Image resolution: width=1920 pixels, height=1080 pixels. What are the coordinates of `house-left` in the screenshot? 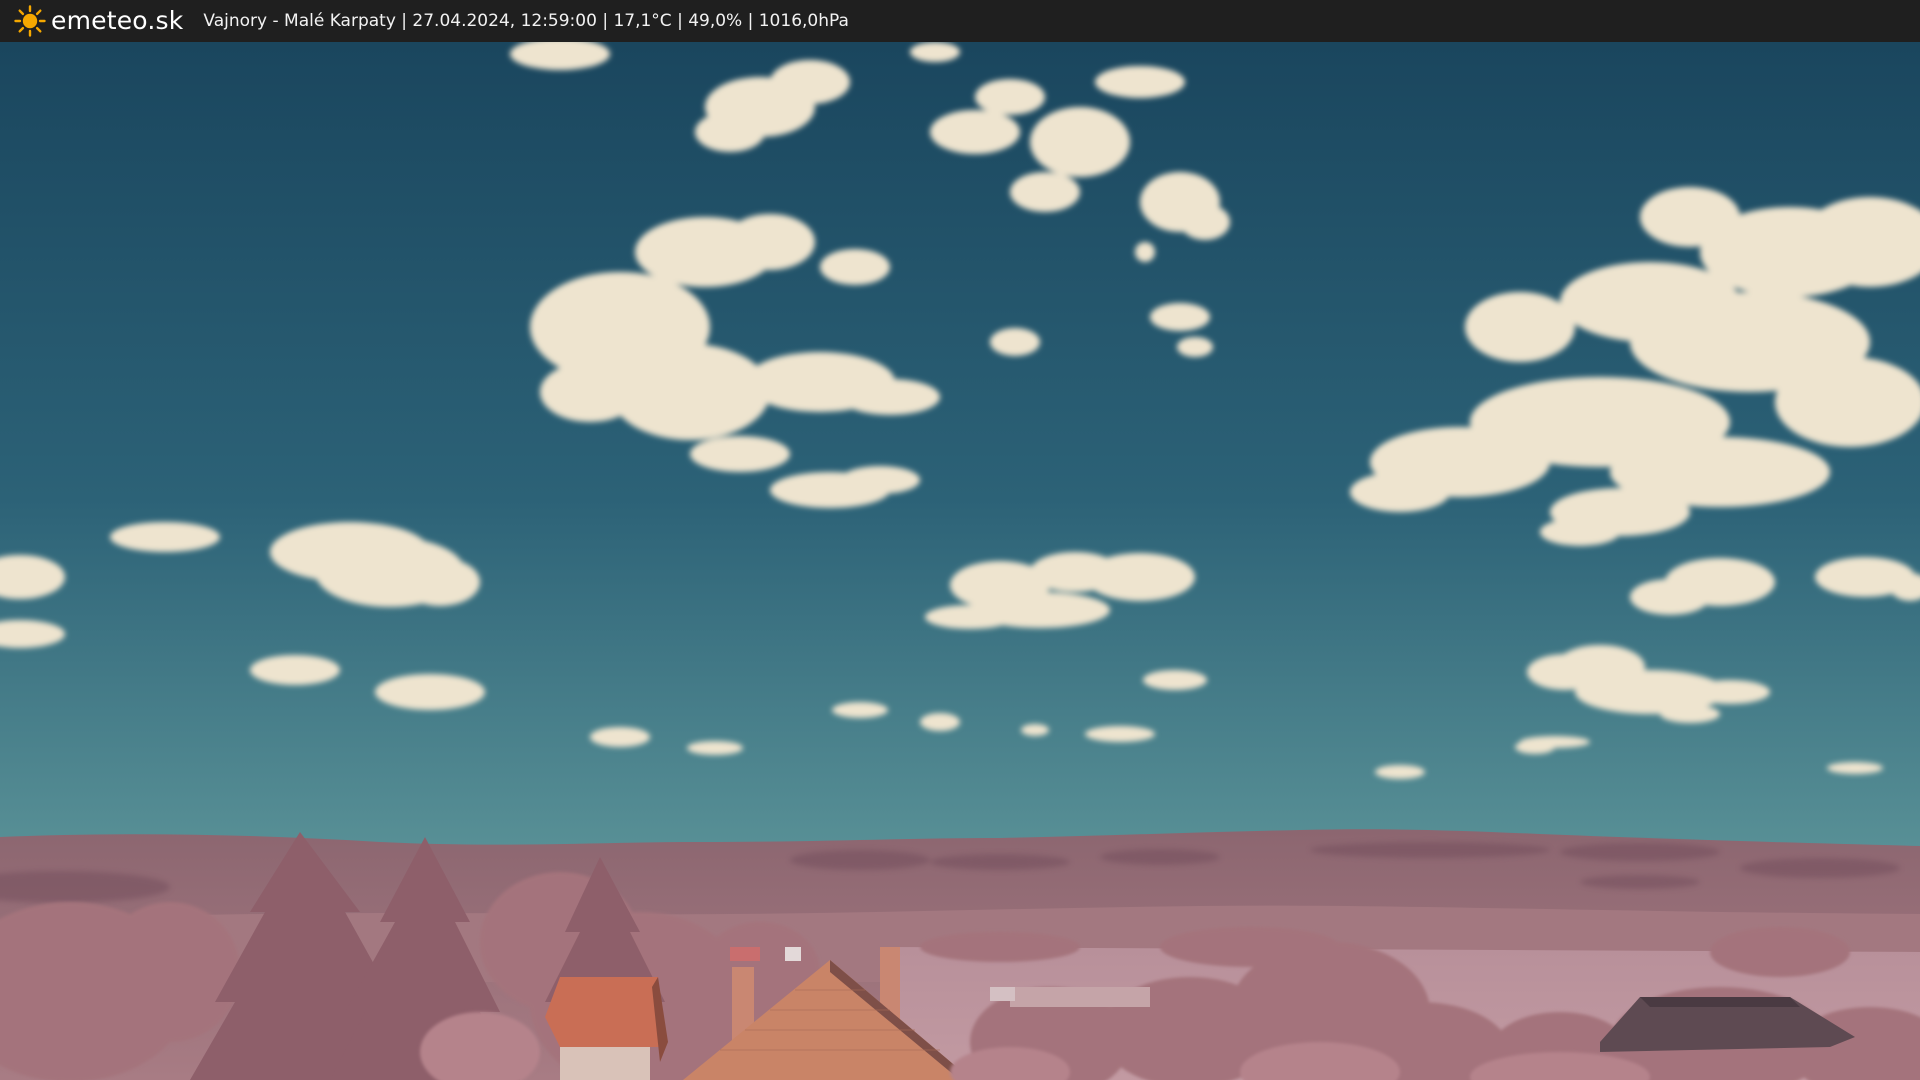 It's located at (606, 1028).